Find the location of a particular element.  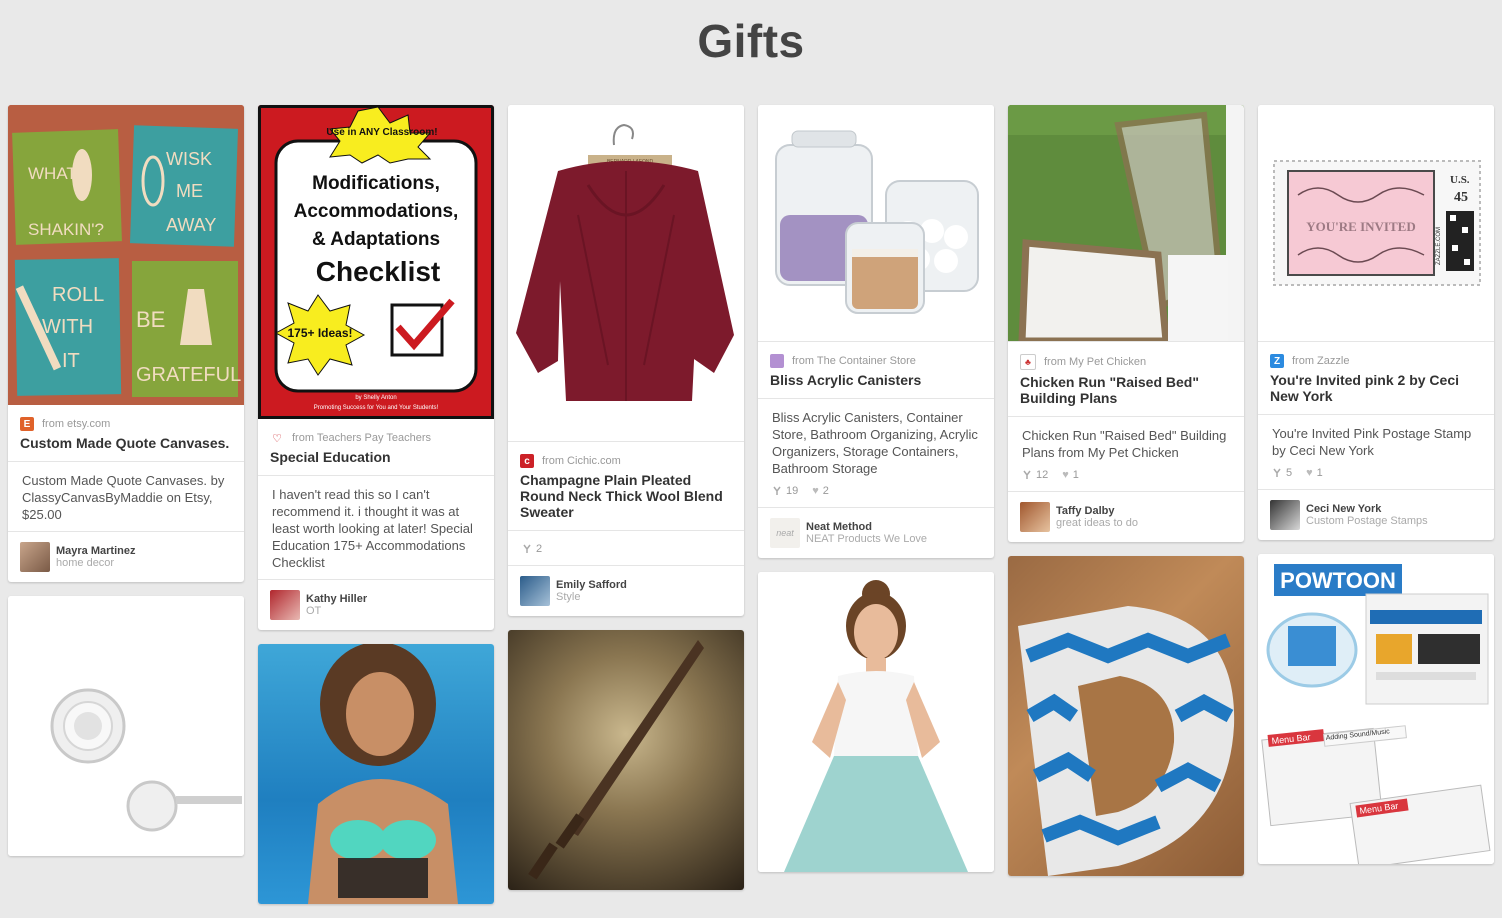

zazzle-icon: Z is located at coordinates (1277, 361).